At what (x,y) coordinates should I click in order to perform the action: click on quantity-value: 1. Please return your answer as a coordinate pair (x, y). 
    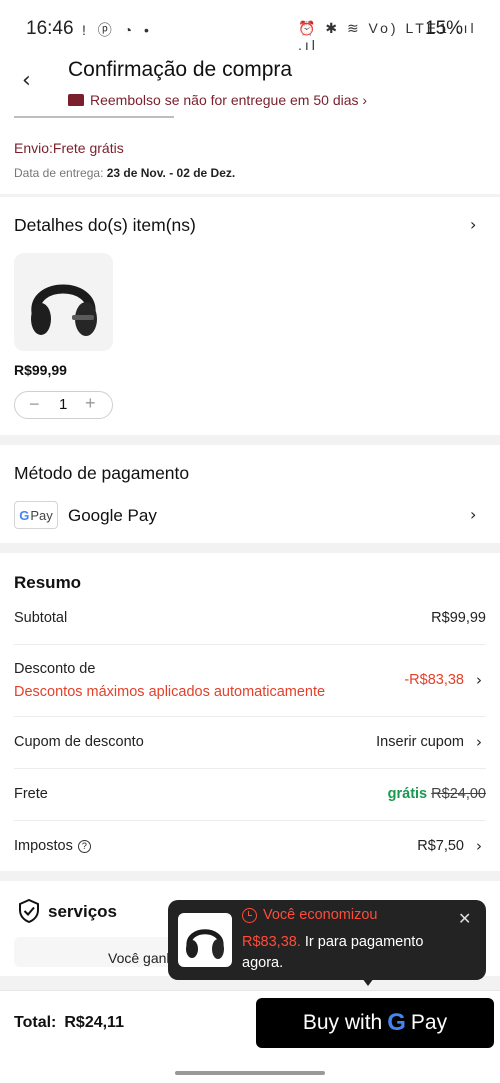
    Looking at the image, I should click on (63, 404).